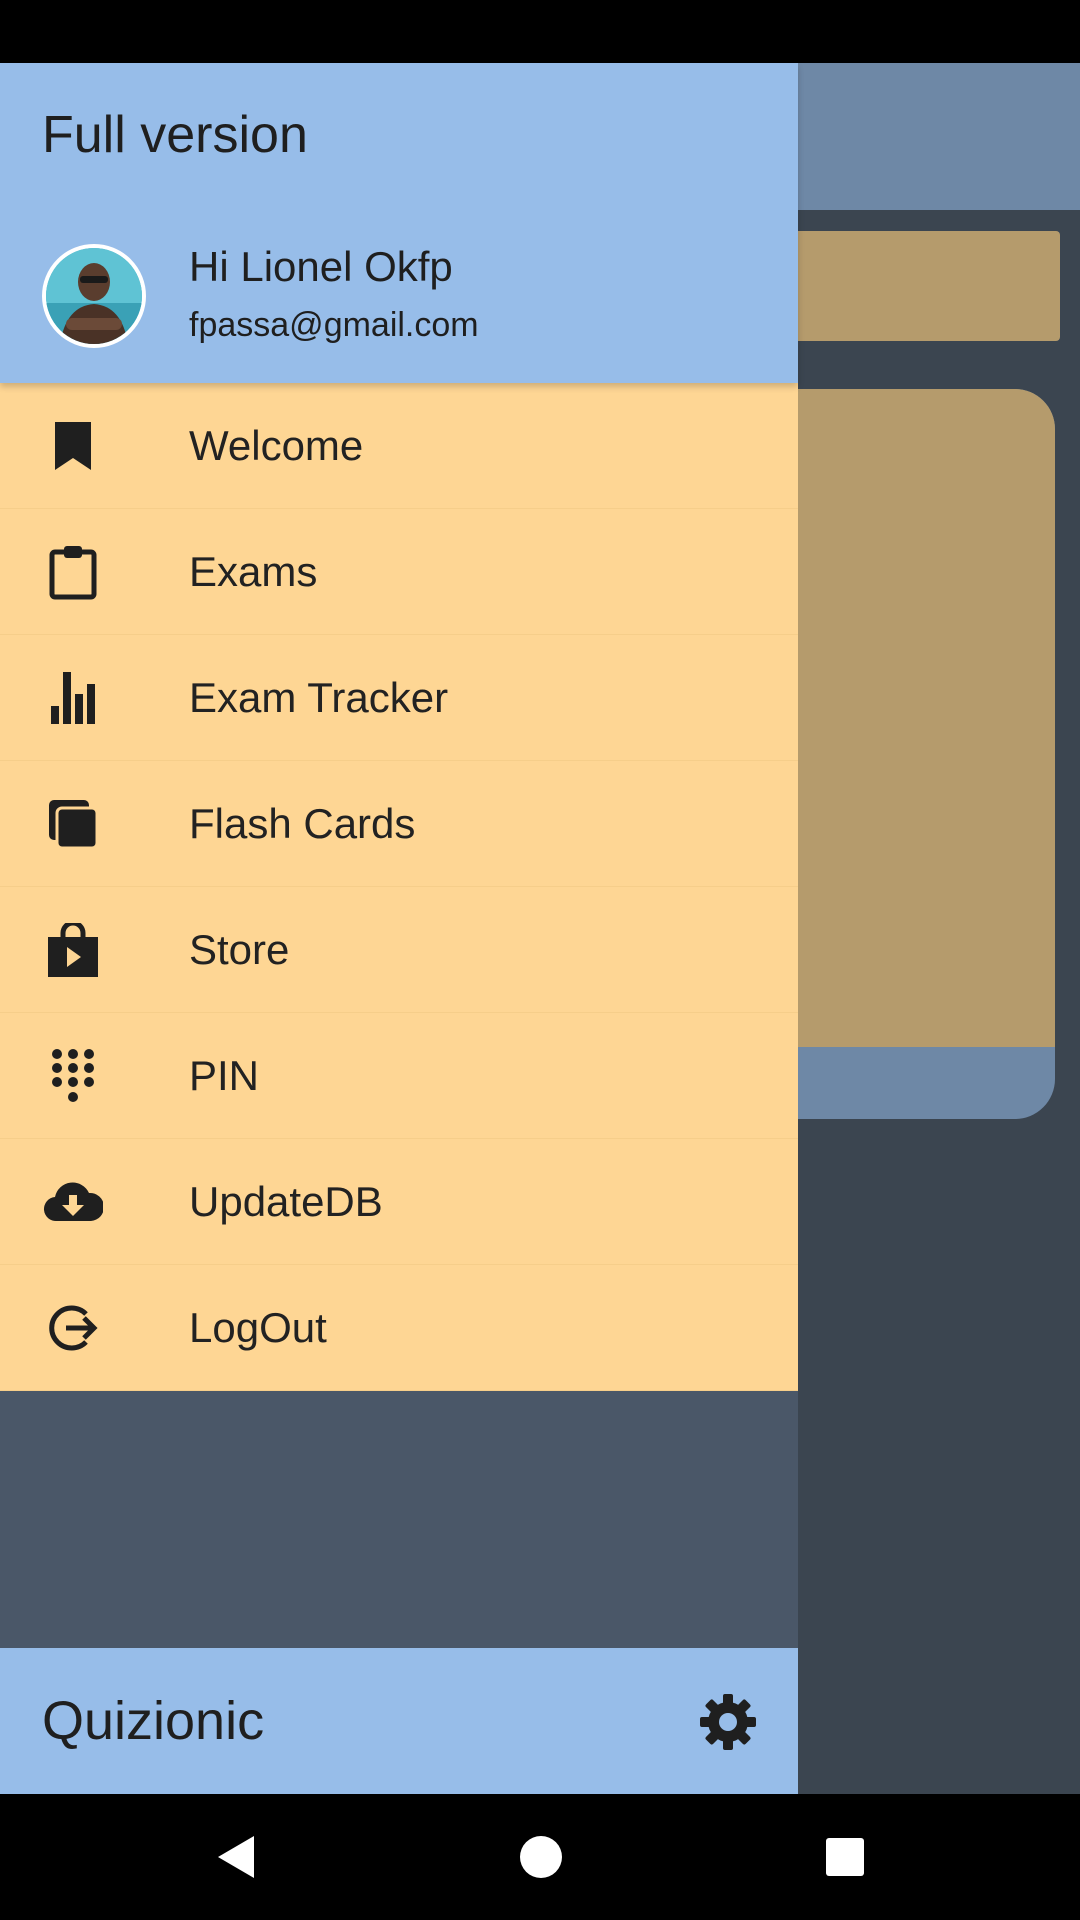 This screenshot has height=1920, width=1080. I want to click on menu-item-flash-cards: Flash Cards, so click(399, 824).